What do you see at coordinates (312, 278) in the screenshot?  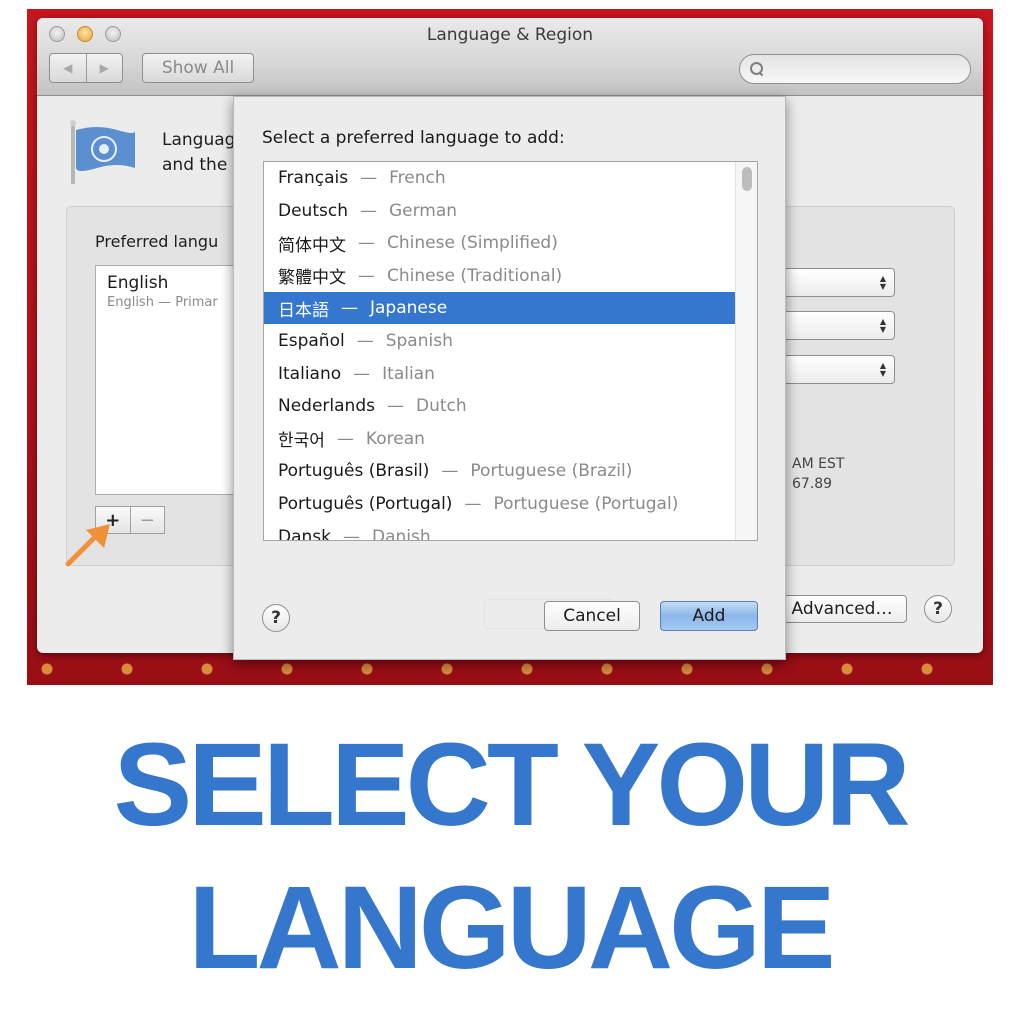 I see `language-native-name: 繁體中文` at bounding box center [312, 278].